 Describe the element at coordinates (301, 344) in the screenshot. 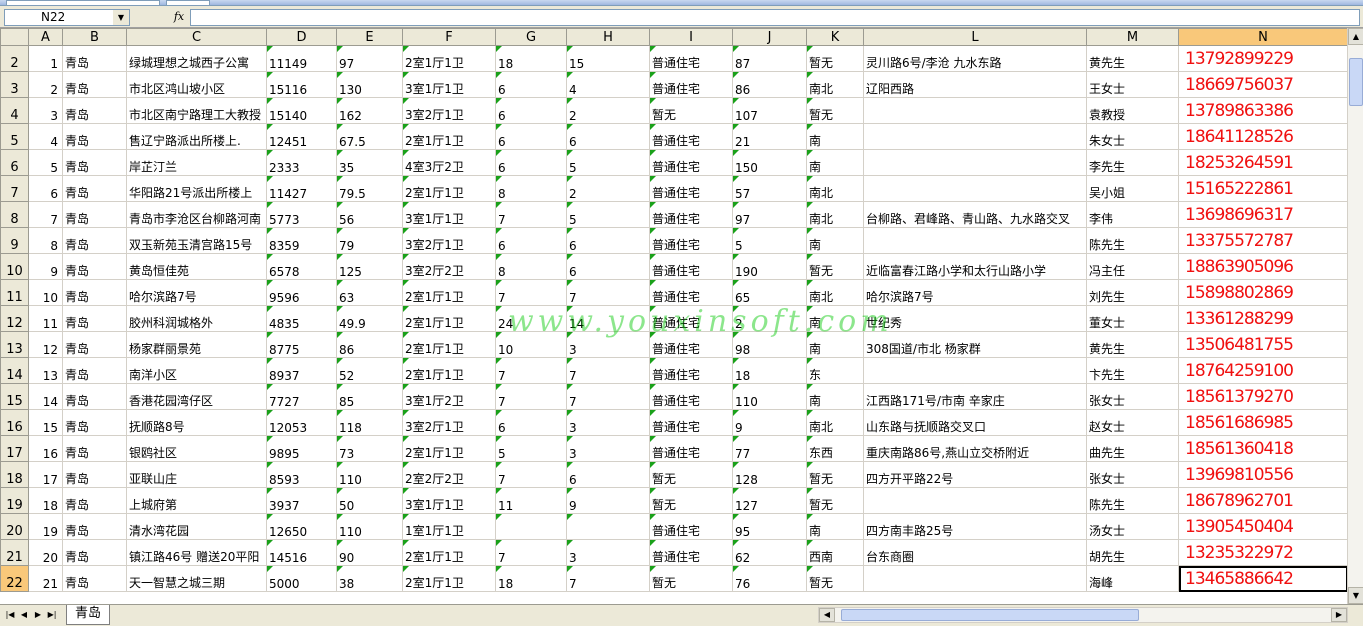

I see `cell-d: 8775` at that location.